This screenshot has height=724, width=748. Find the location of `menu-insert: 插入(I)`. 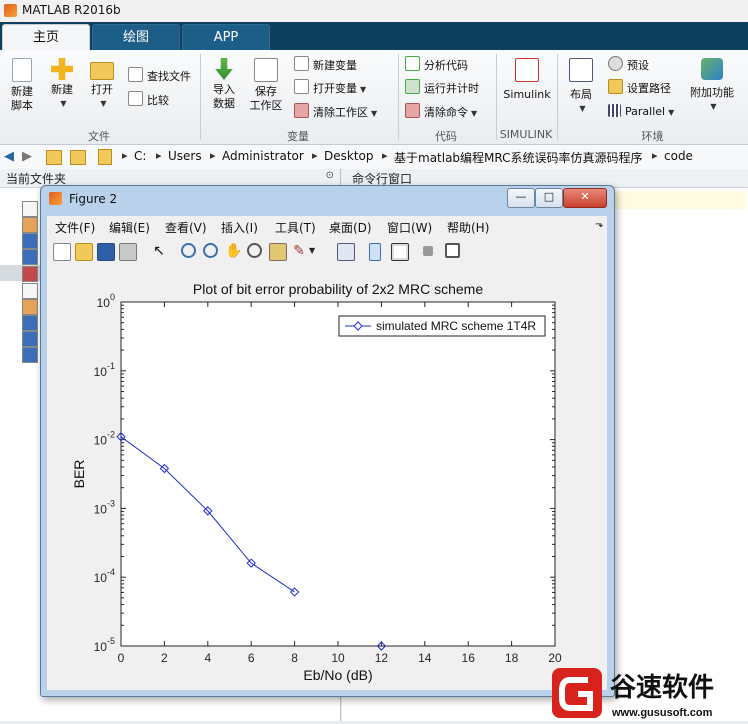

menu-insert: 插入(I) is located at coordinates (239, 227).